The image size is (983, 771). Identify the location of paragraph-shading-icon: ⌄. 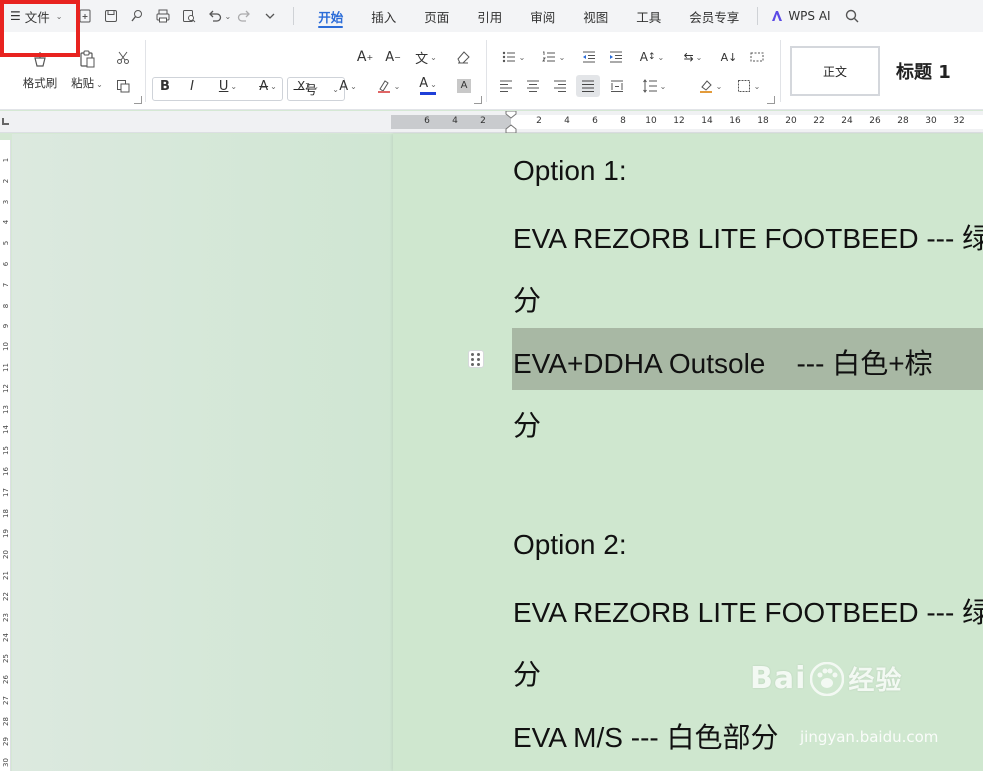
(710, 86).